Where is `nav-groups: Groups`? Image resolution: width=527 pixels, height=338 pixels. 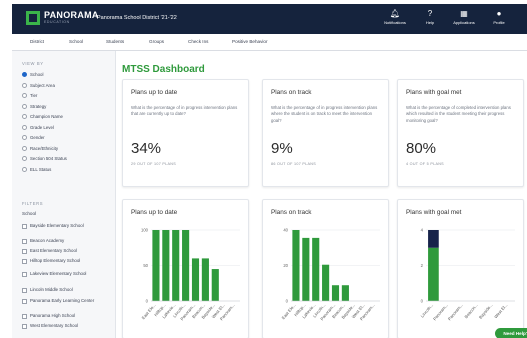
nav-groups: Groups is located at coordinates (156, 41).